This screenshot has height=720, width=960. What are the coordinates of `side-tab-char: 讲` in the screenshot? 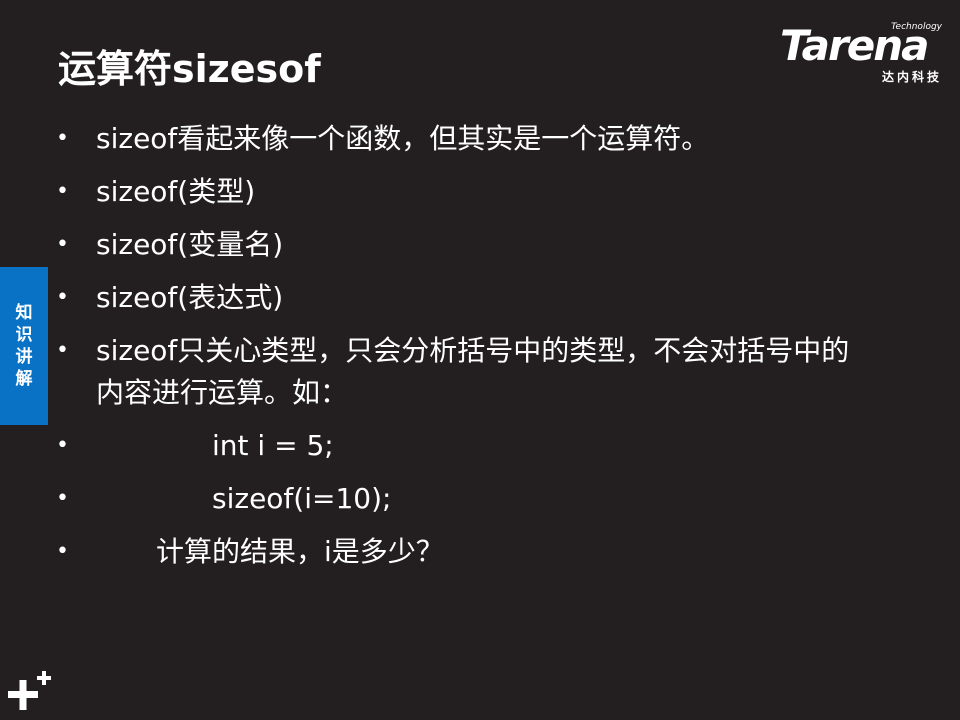 It's located at (24, 357).